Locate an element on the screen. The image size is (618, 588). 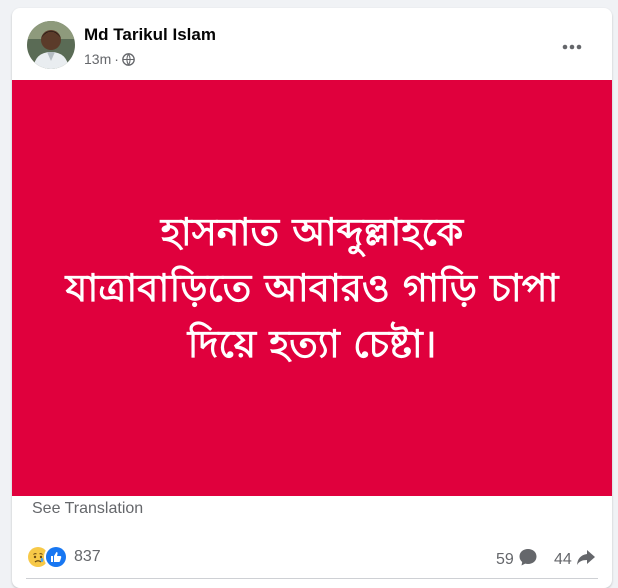
more-icon is located at coordinates (572, 46).